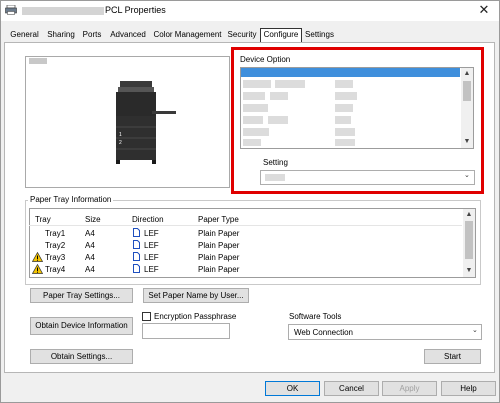 This screenshot has width=500, height=403. Describe the element at coordinates (187, 35) in the screenshot. I see `tab-color-management: Color Management` at that location.